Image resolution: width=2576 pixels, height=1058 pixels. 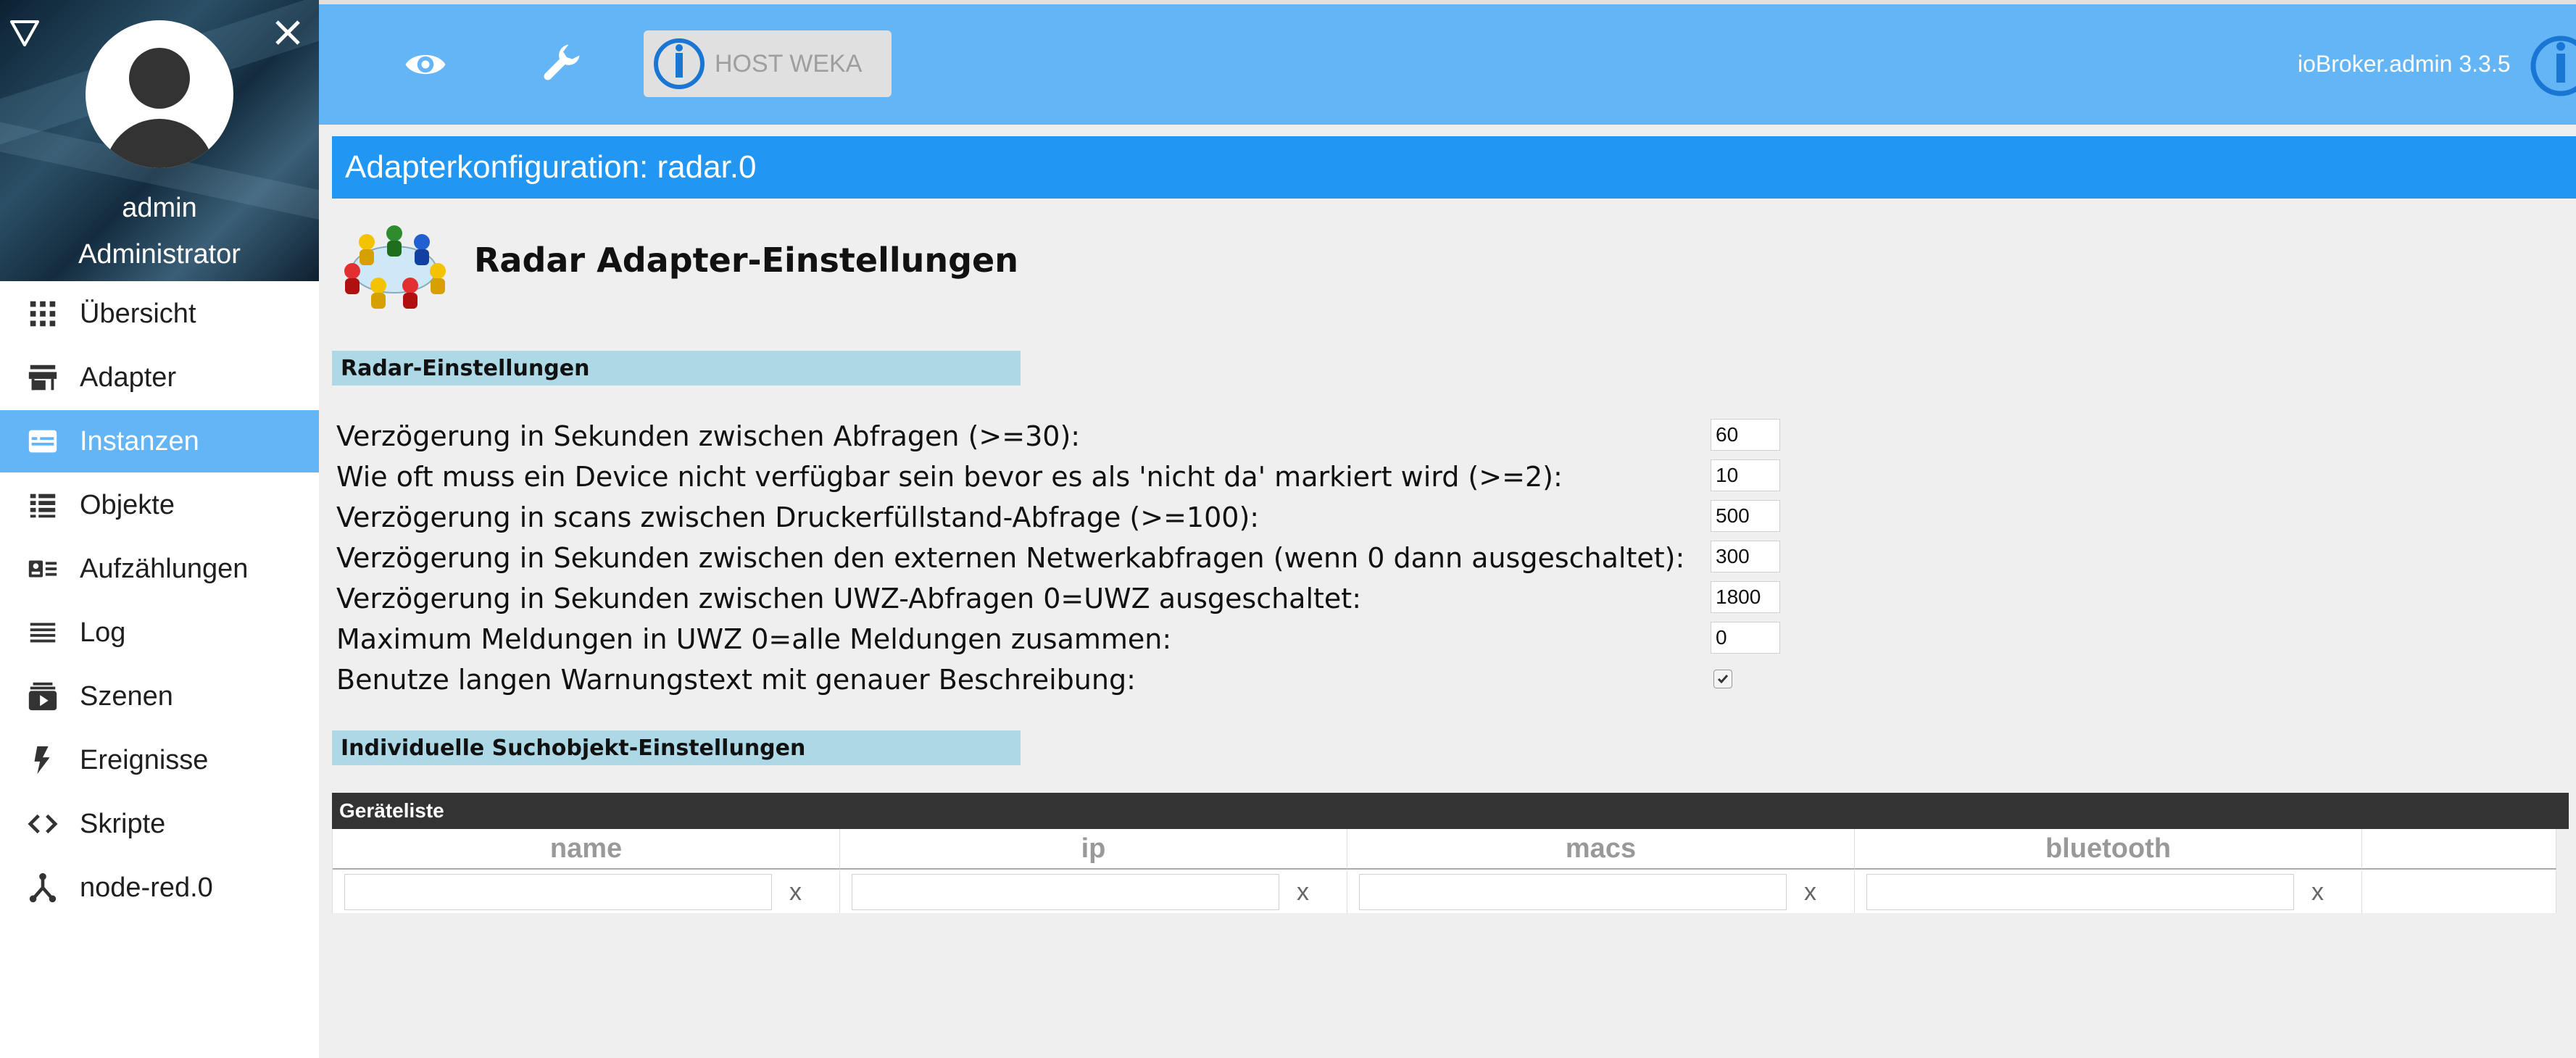 What do you see at coordinates (43, 696) in the screenshot?
I see `scenes-icon` at bounding box center [43, 696].